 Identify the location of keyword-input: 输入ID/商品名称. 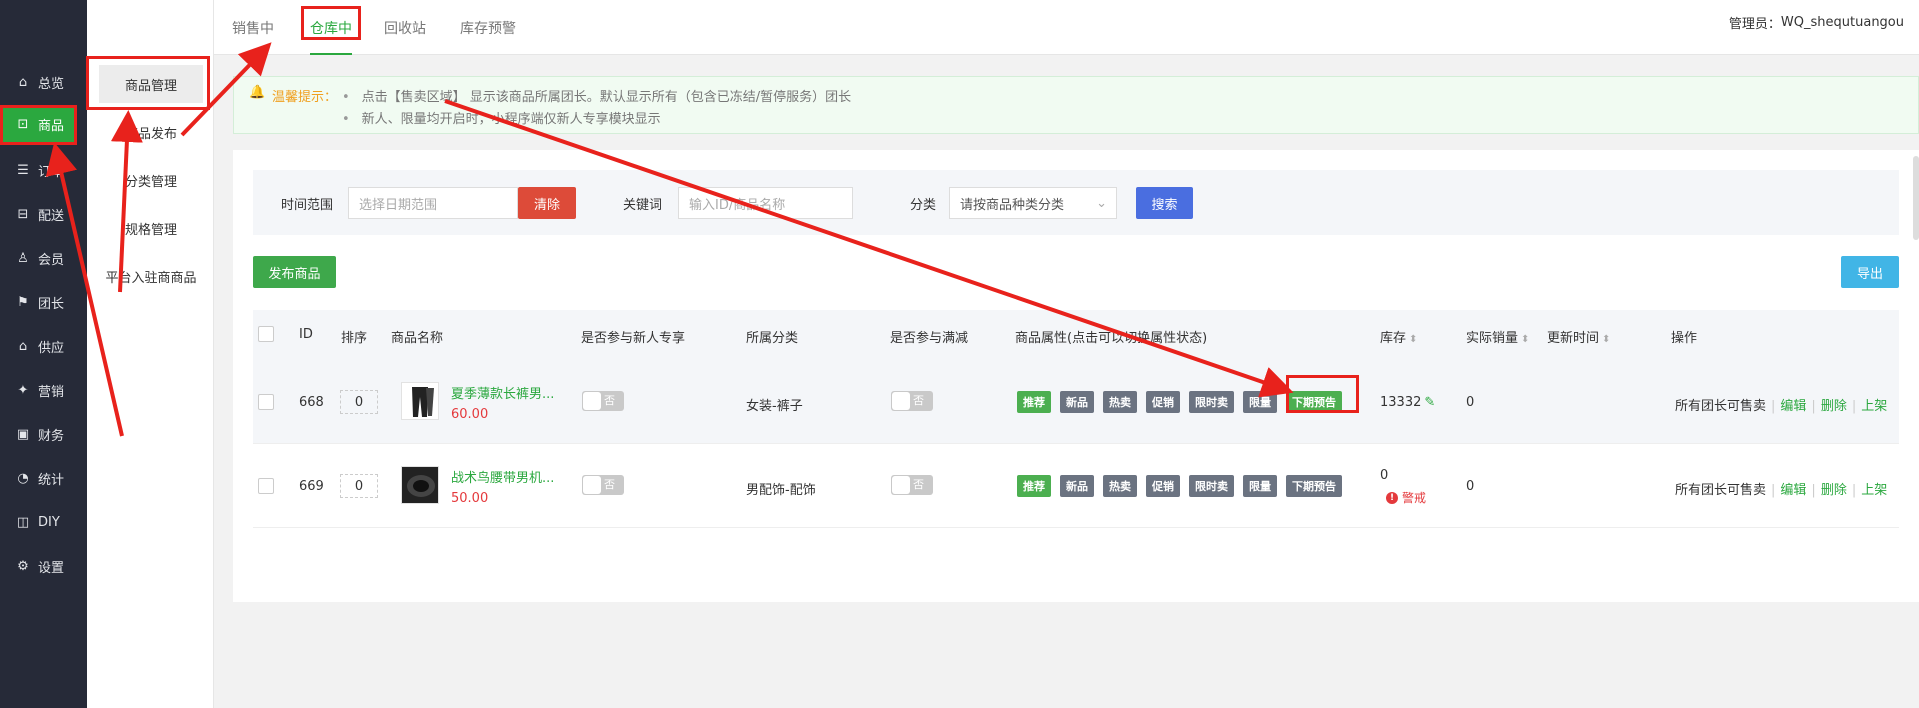
(765, 203).